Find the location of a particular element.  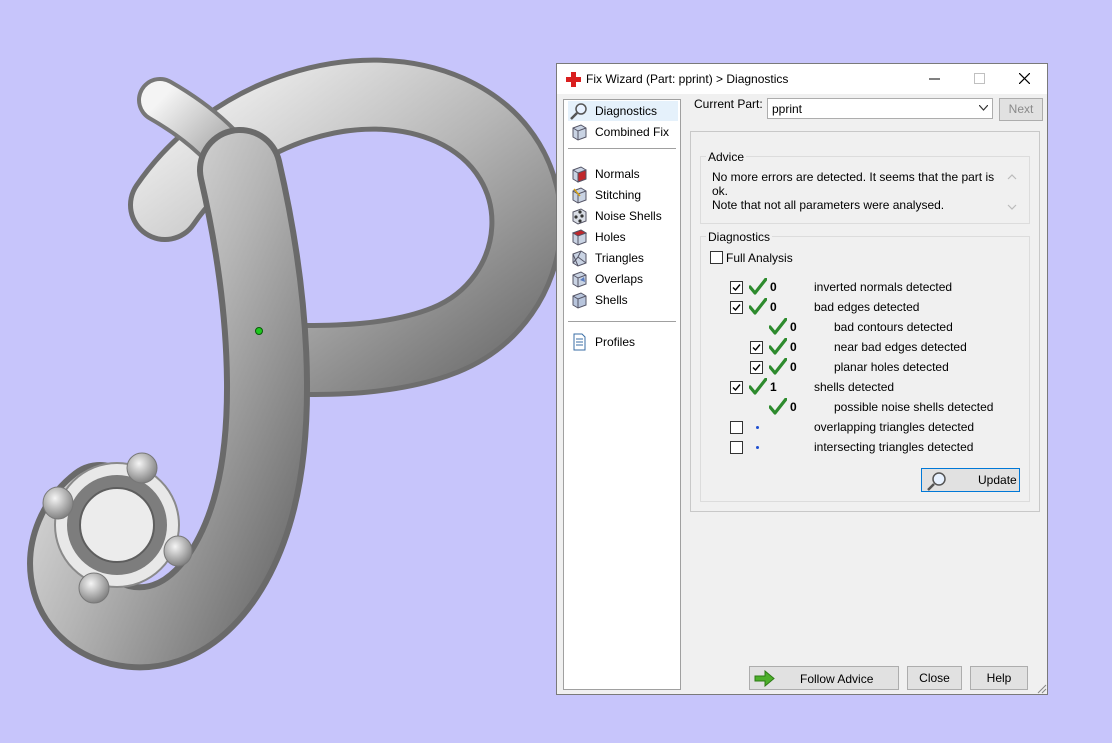

cube-shells-icon is located at coordinates (579, 300).